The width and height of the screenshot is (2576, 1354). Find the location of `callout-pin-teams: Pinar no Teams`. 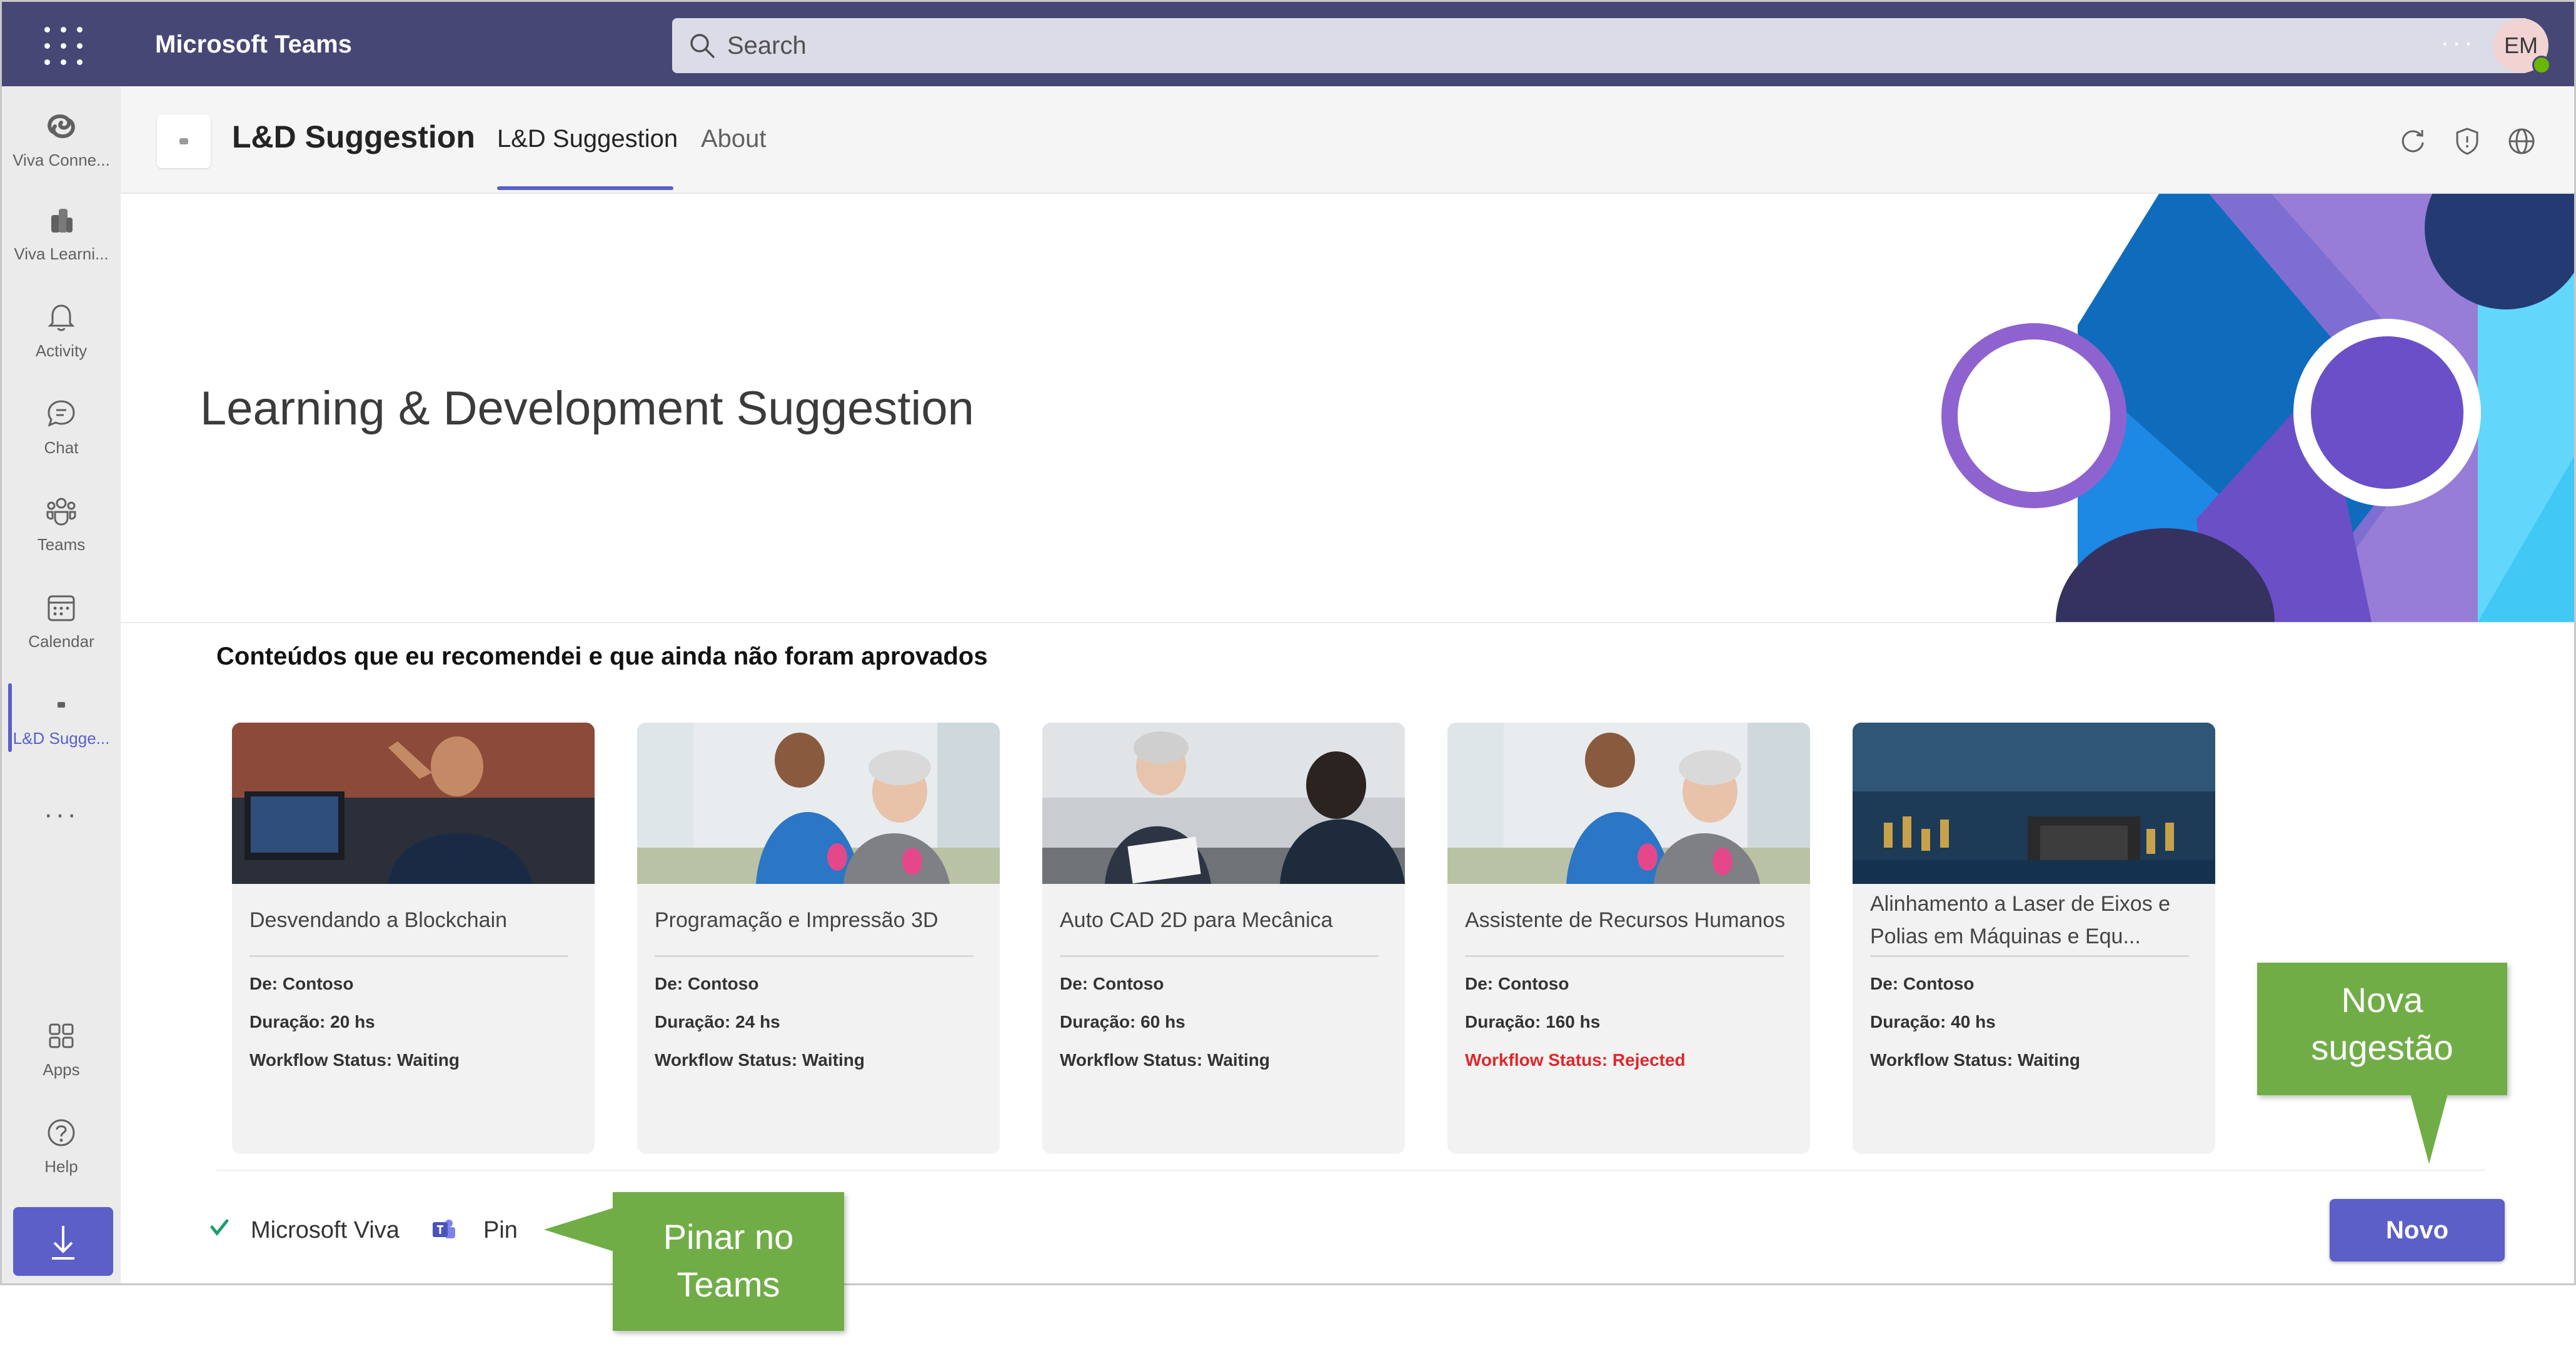

callout-pin-teams: Pinar no Teams is located at coordinates (728, 1261).